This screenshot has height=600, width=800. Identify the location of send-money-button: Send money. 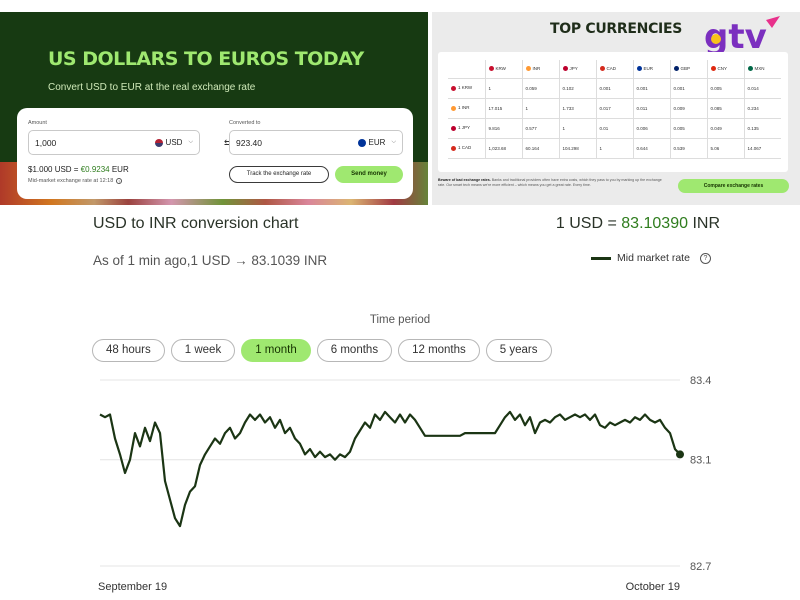
(369, 174).